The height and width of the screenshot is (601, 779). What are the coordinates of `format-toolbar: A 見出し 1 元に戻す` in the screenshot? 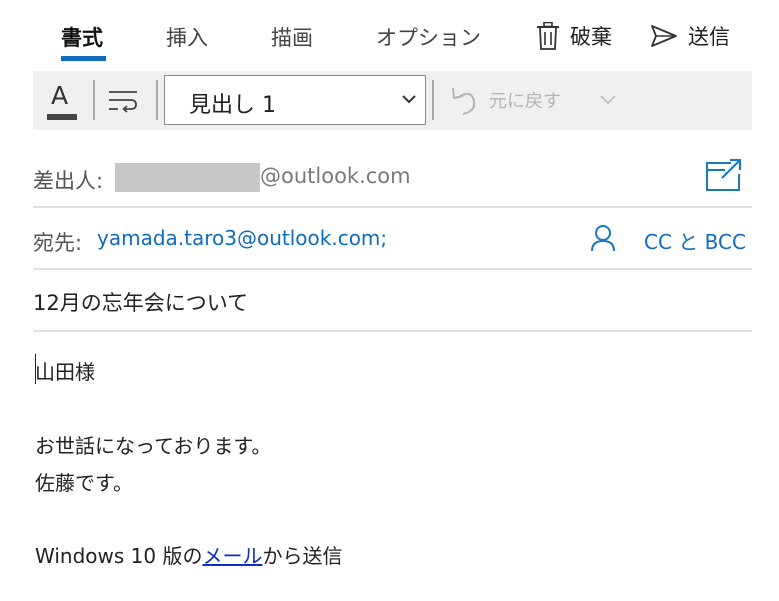 It's located at (392, 100).